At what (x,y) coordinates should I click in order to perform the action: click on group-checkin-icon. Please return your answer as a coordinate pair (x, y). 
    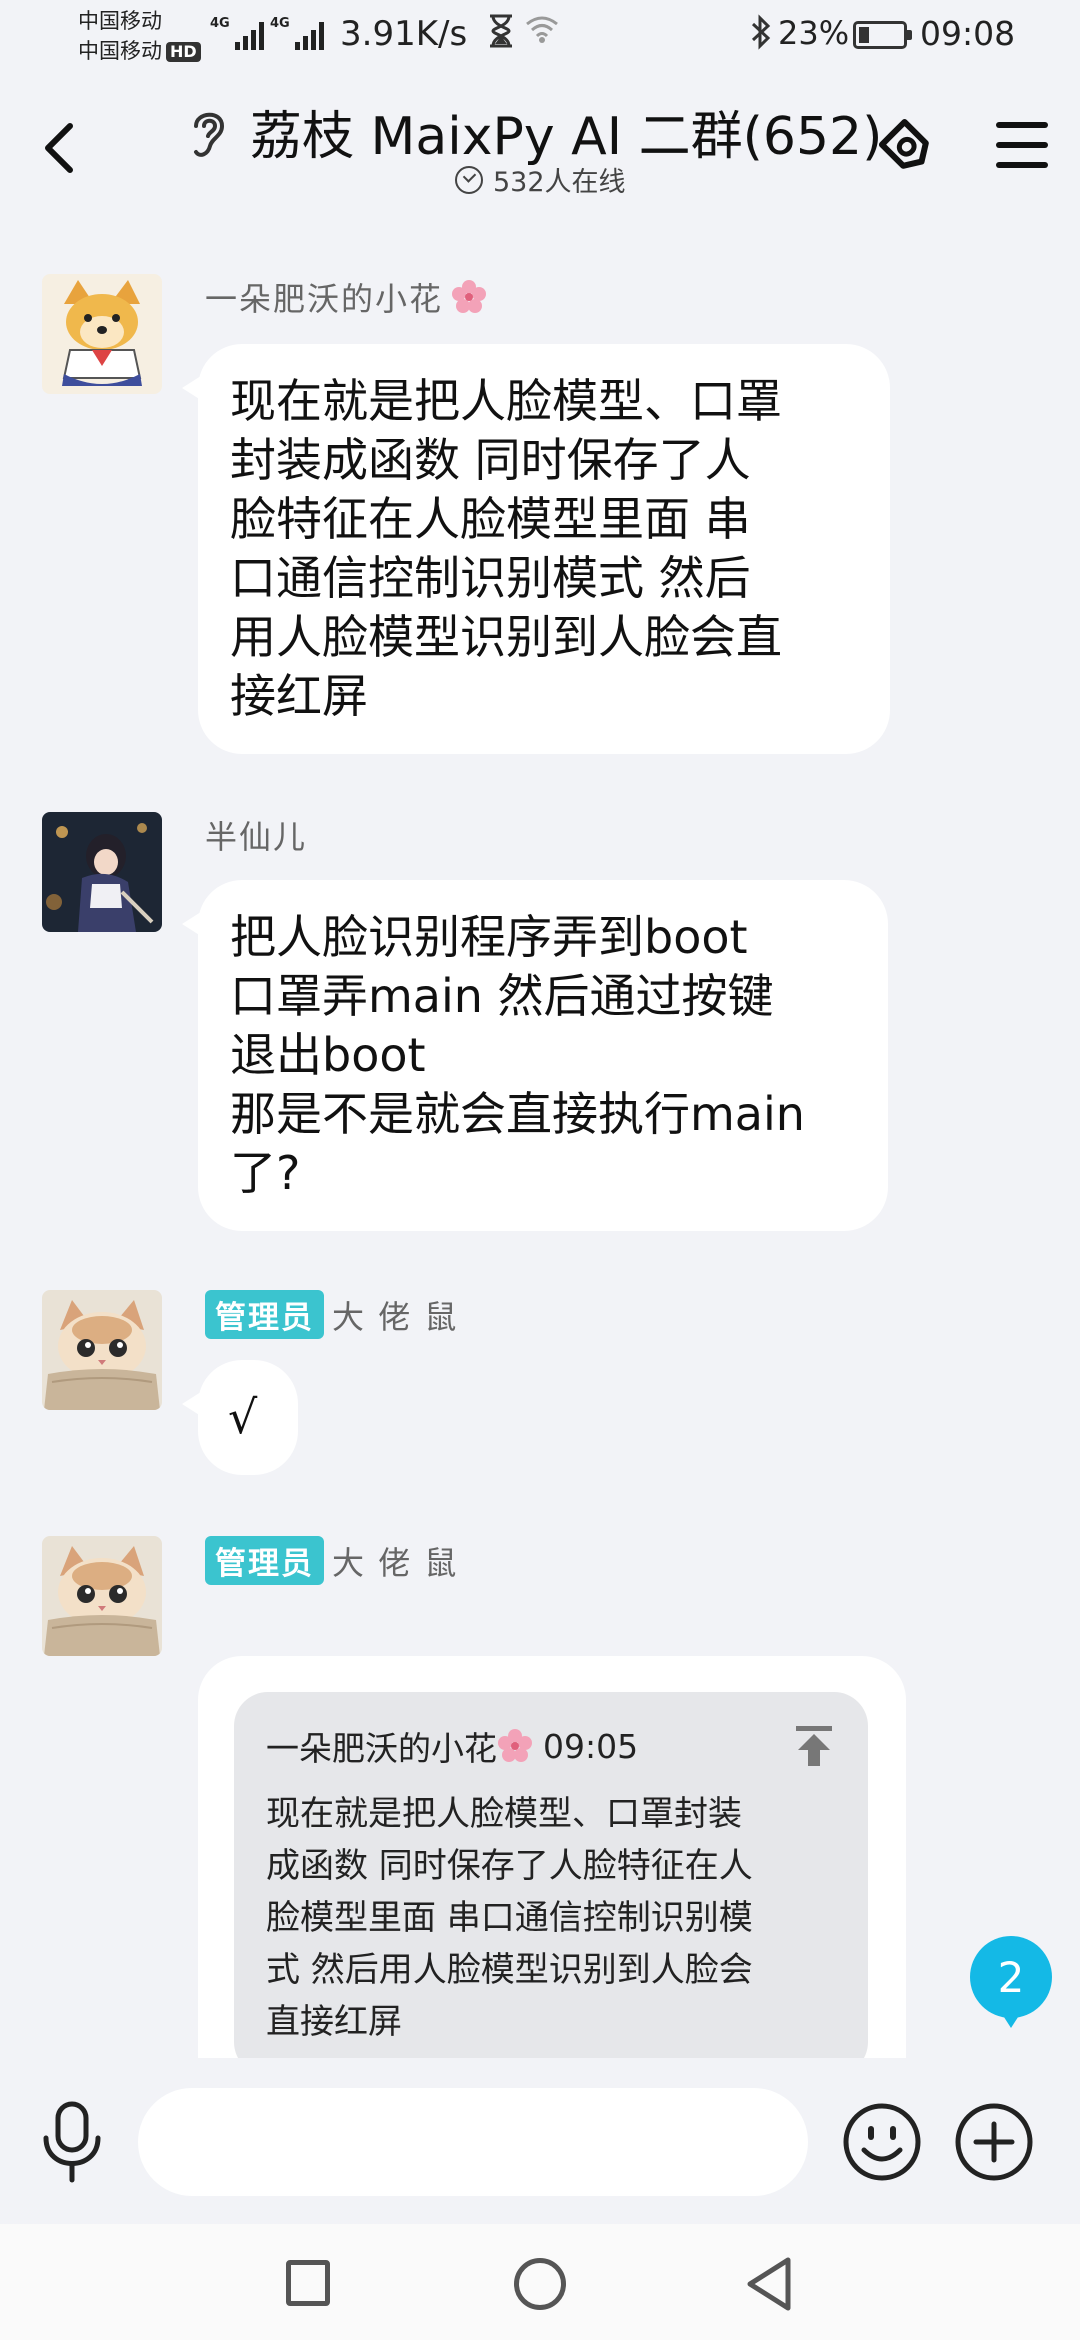
    Looking at the image, I should click on (906, 146).